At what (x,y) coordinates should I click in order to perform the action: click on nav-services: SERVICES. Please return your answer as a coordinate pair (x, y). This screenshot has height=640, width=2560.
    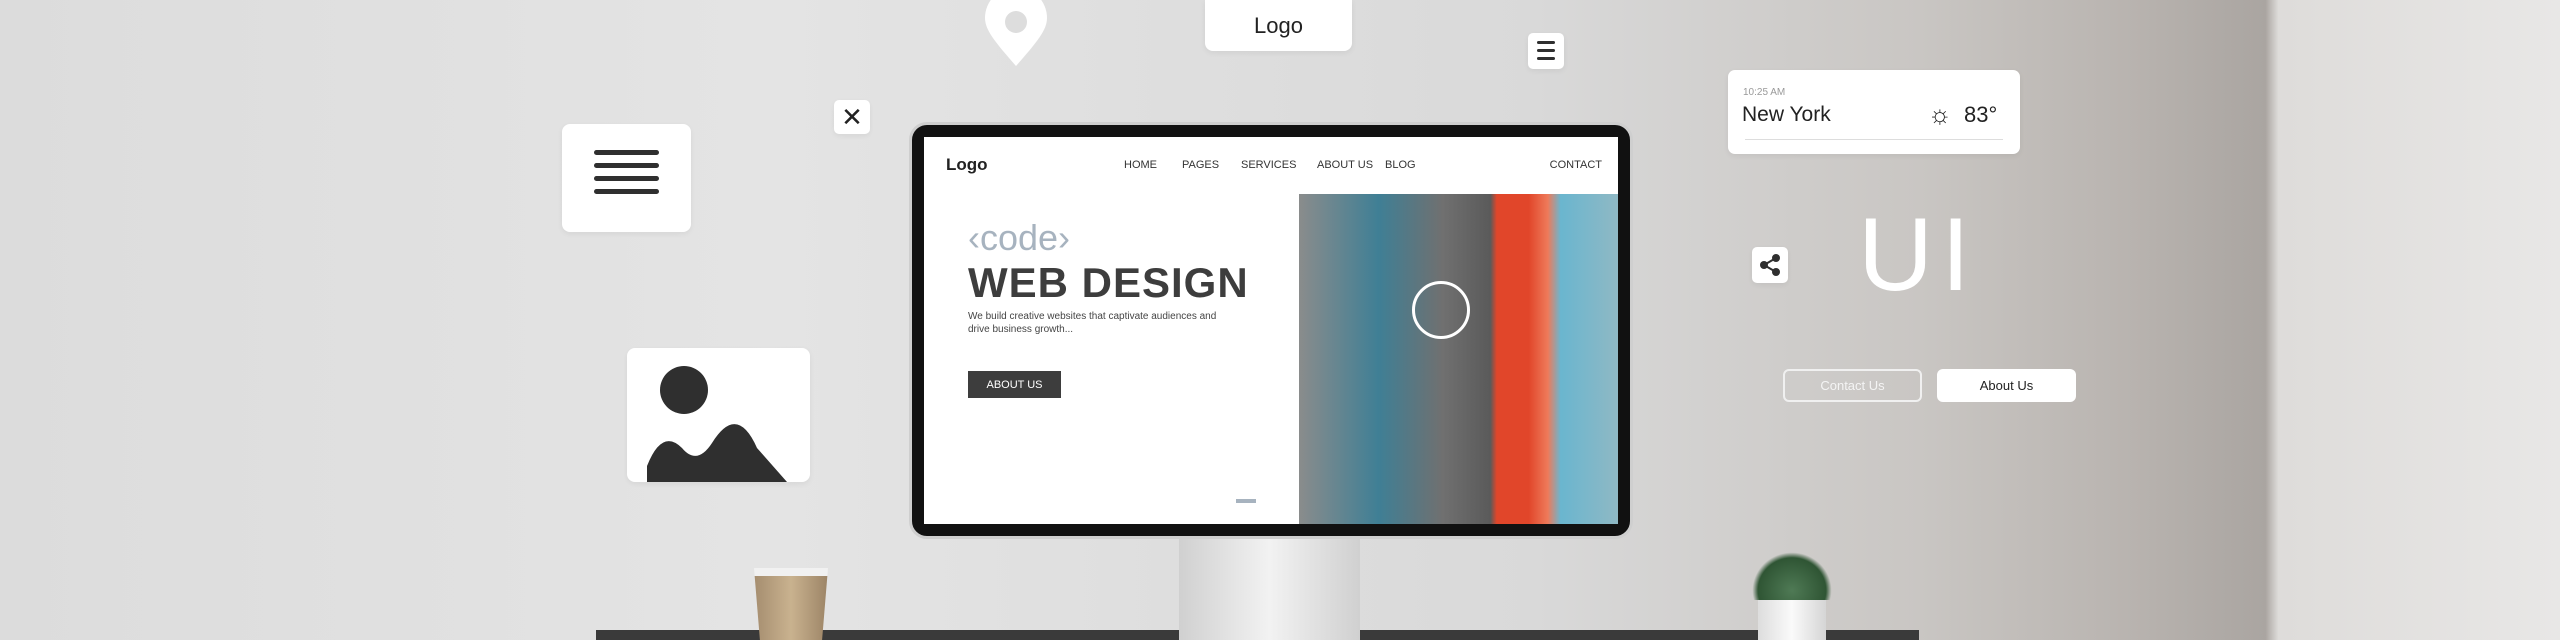
    Looking at the image, I should click on (1268, 165).